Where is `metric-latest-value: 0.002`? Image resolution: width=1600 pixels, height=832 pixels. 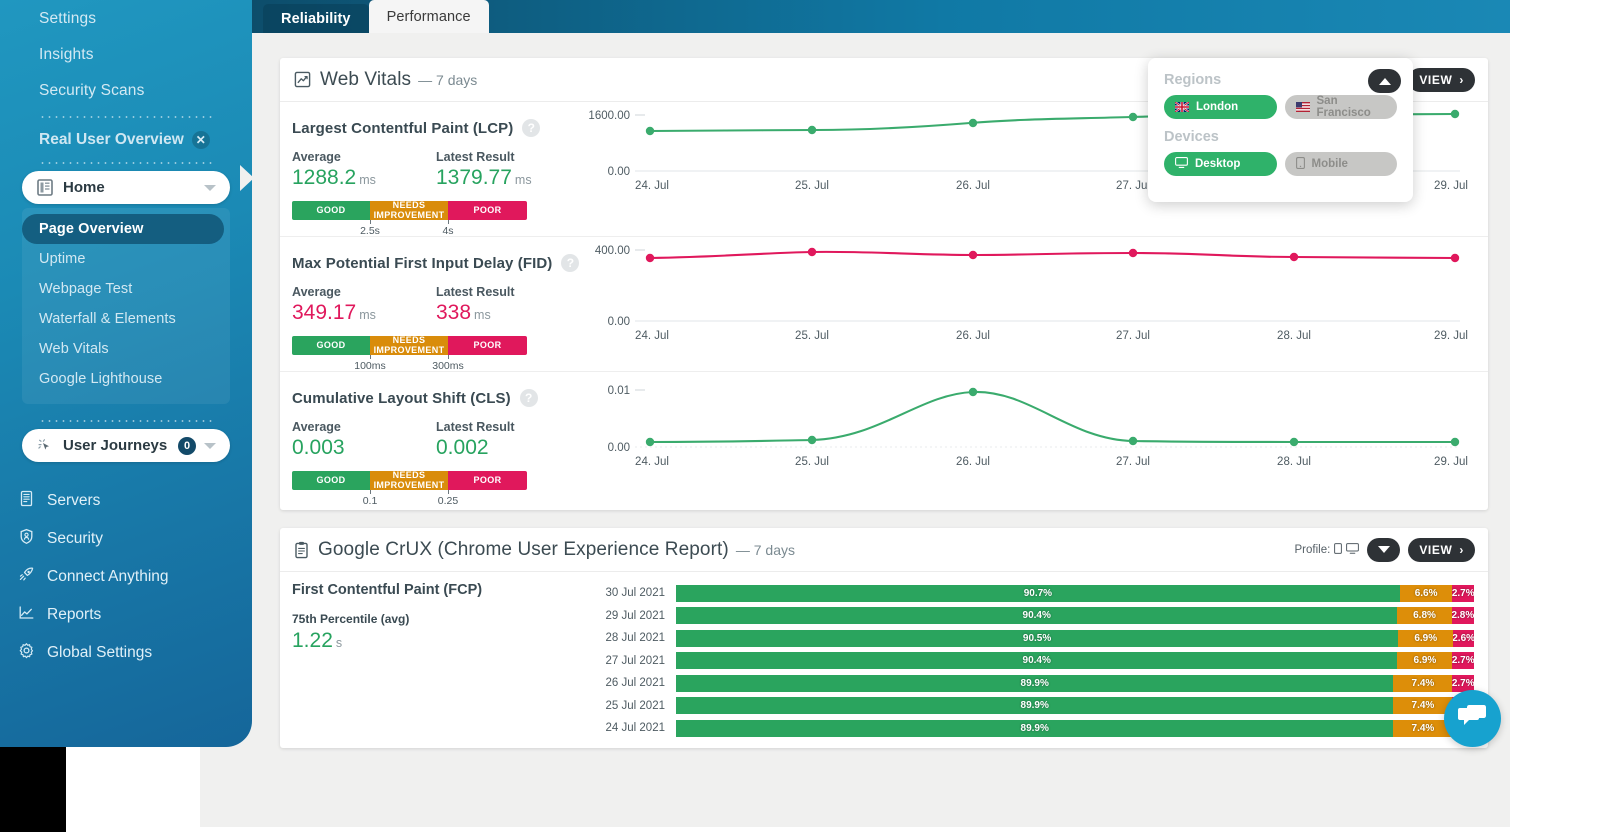
metric-latest-value: 0.002 is located at coordinates (462, 447).